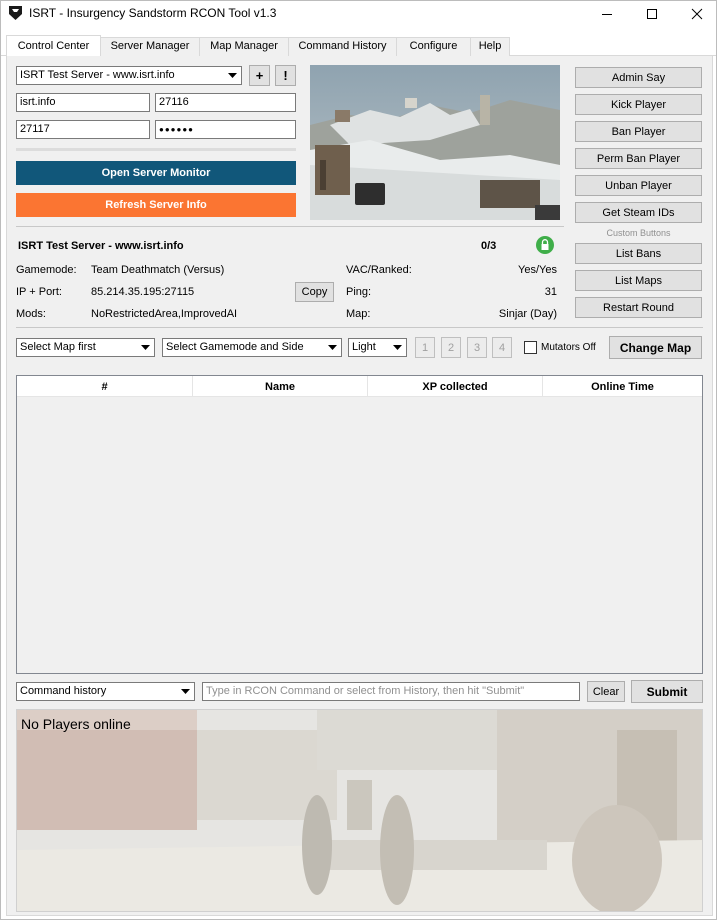 The height and width of the screenshot is (920, 717). I want to click on copy-button: Copy, so click(314, 292).